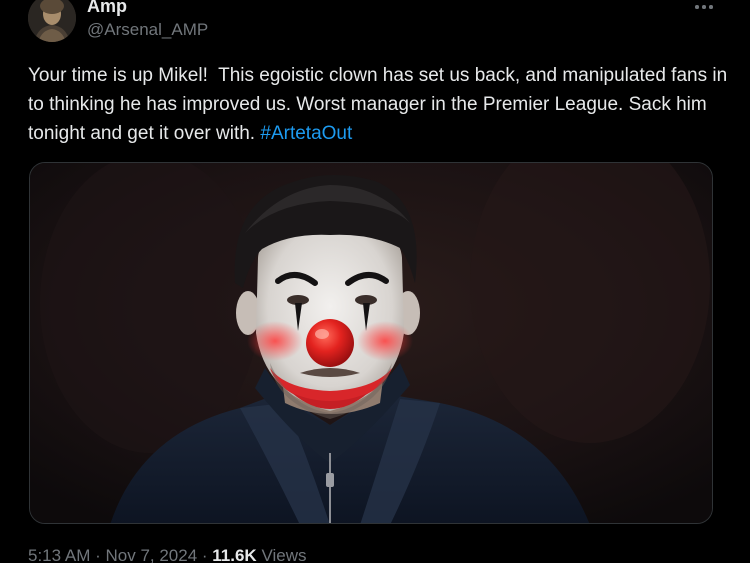 Image resolution: width=750 pixels, height=563 pixels. Describe the element at coordinates (281, 554) in the screenshot. I see `views-label: Views` at that location.